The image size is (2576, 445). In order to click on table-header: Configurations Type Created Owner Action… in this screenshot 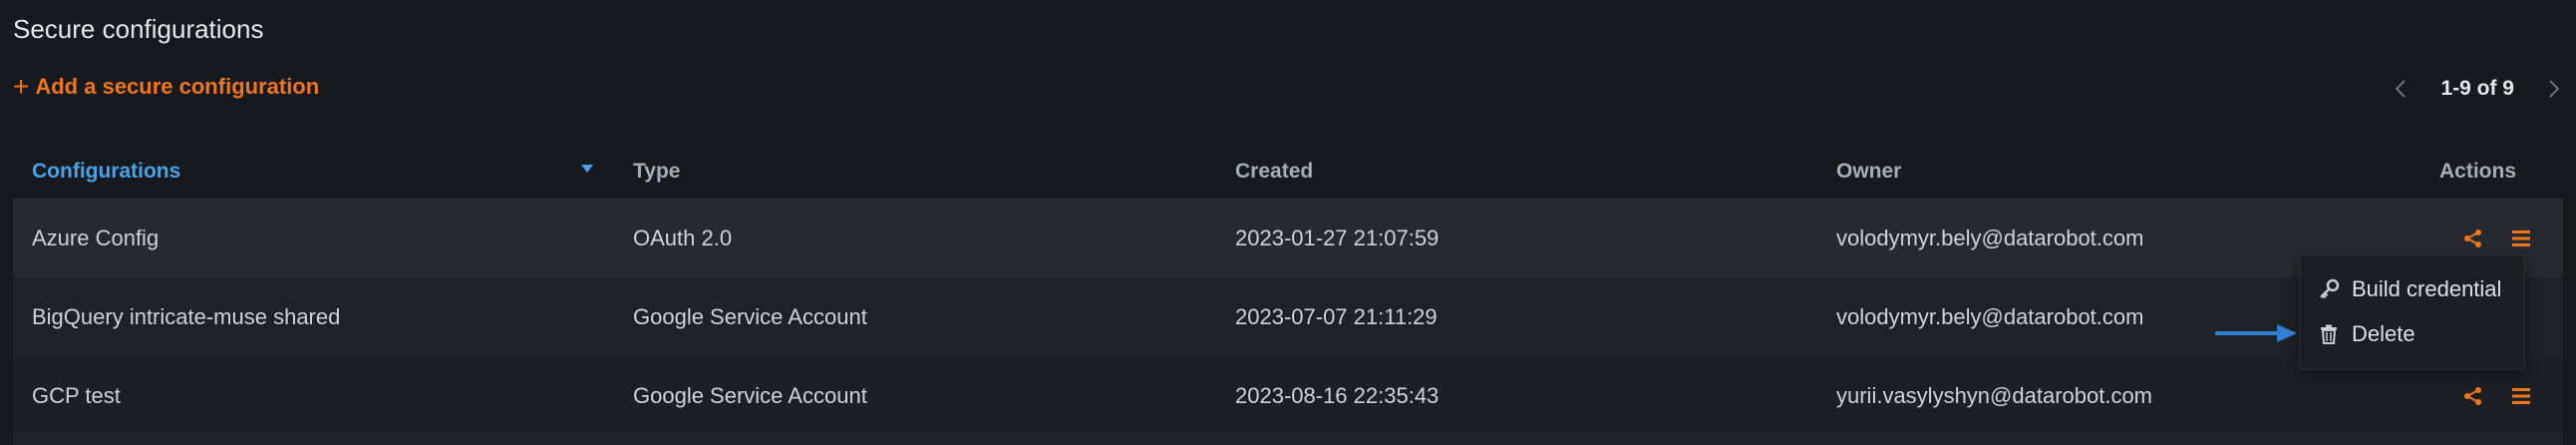, I will do `click(1288, 172)`.